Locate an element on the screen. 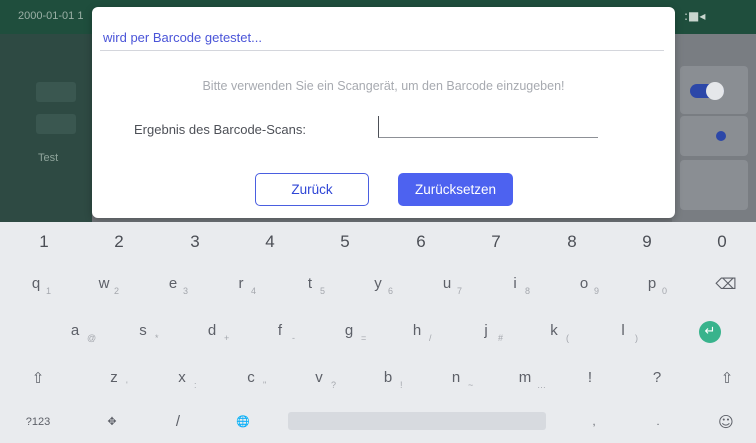 The width and height of the screenshot is (756, 443). space-bar is located at coordinates (417, 421).